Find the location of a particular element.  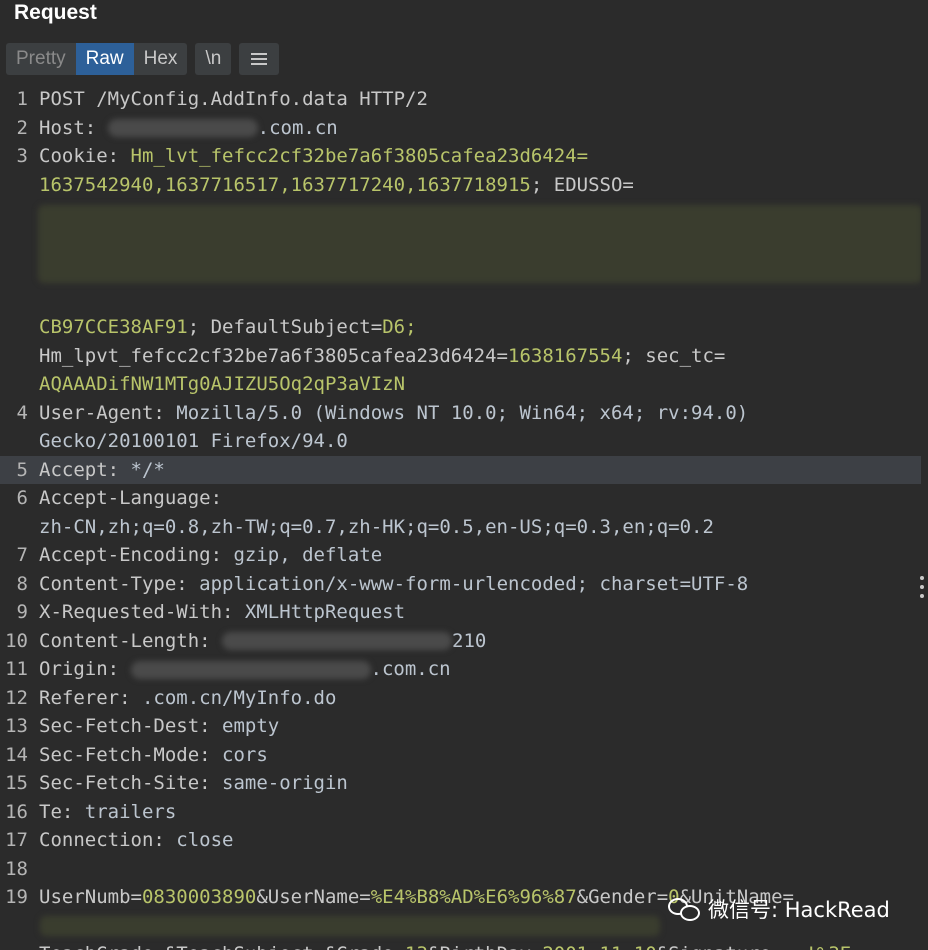

panel-title: Request is located at coordinates (55, 12).